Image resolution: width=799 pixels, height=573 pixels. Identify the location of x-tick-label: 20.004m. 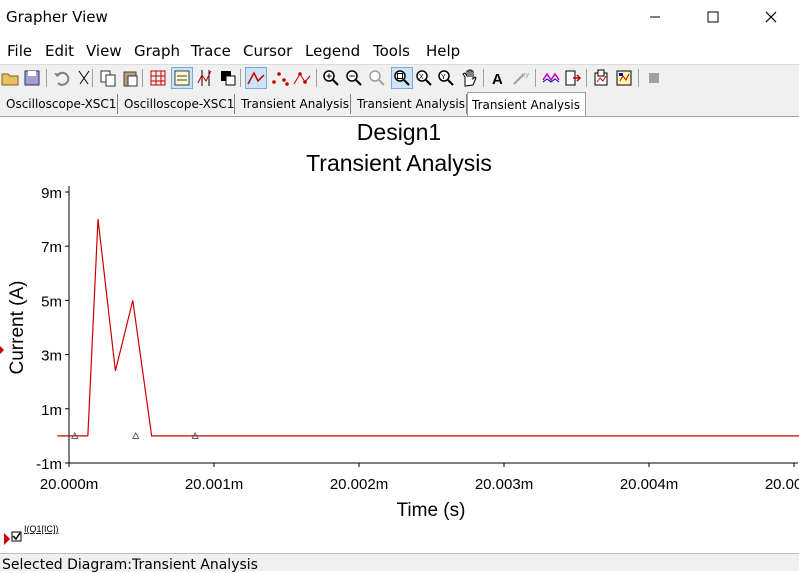
(649, 484).